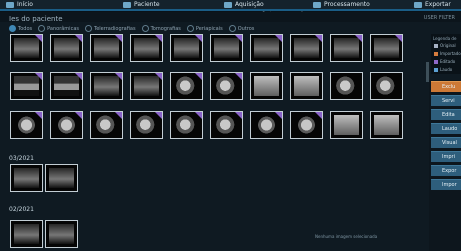 This screenshot has width=461, height=251. Describe the element at coordinates (427, 72) in the screenshot. I see `grid-scrollbar` at that location.